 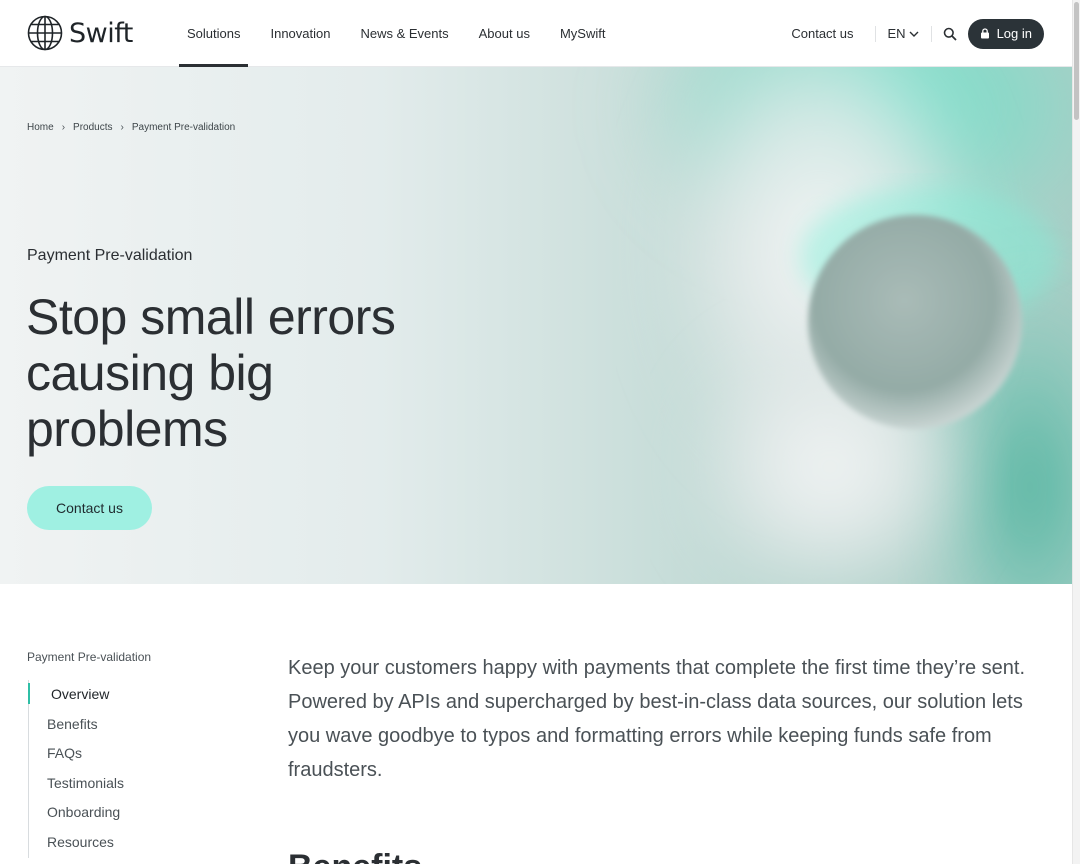 I want to click on search-icon, so click(x=950, y=34).